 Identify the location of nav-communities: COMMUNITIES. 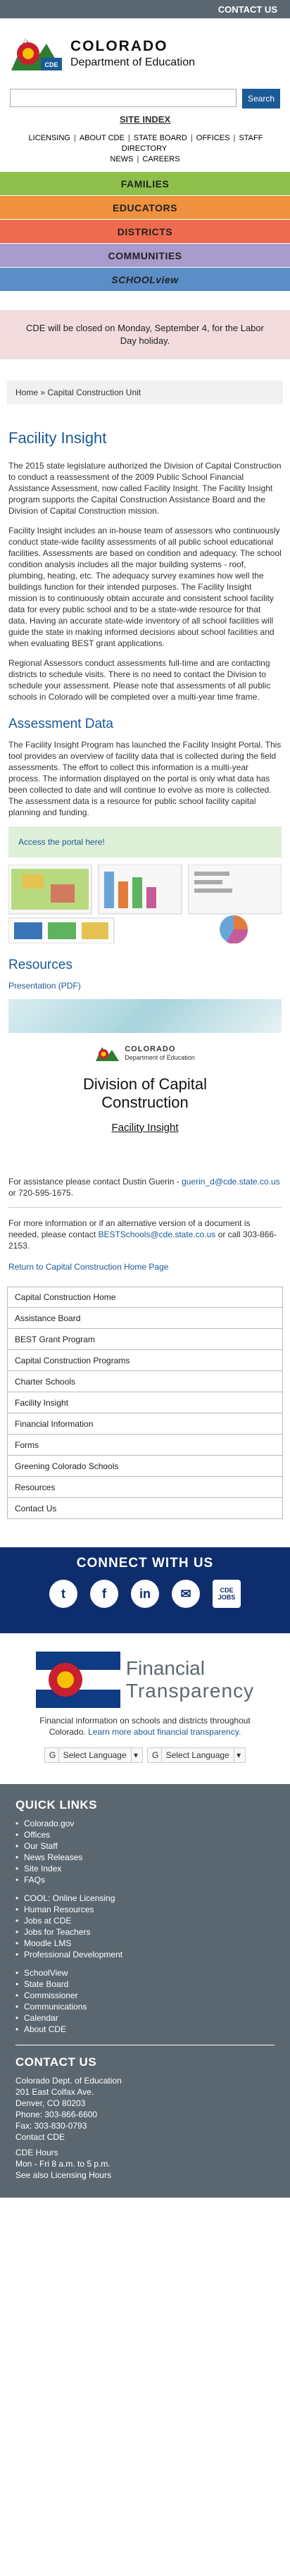
(145, 255).